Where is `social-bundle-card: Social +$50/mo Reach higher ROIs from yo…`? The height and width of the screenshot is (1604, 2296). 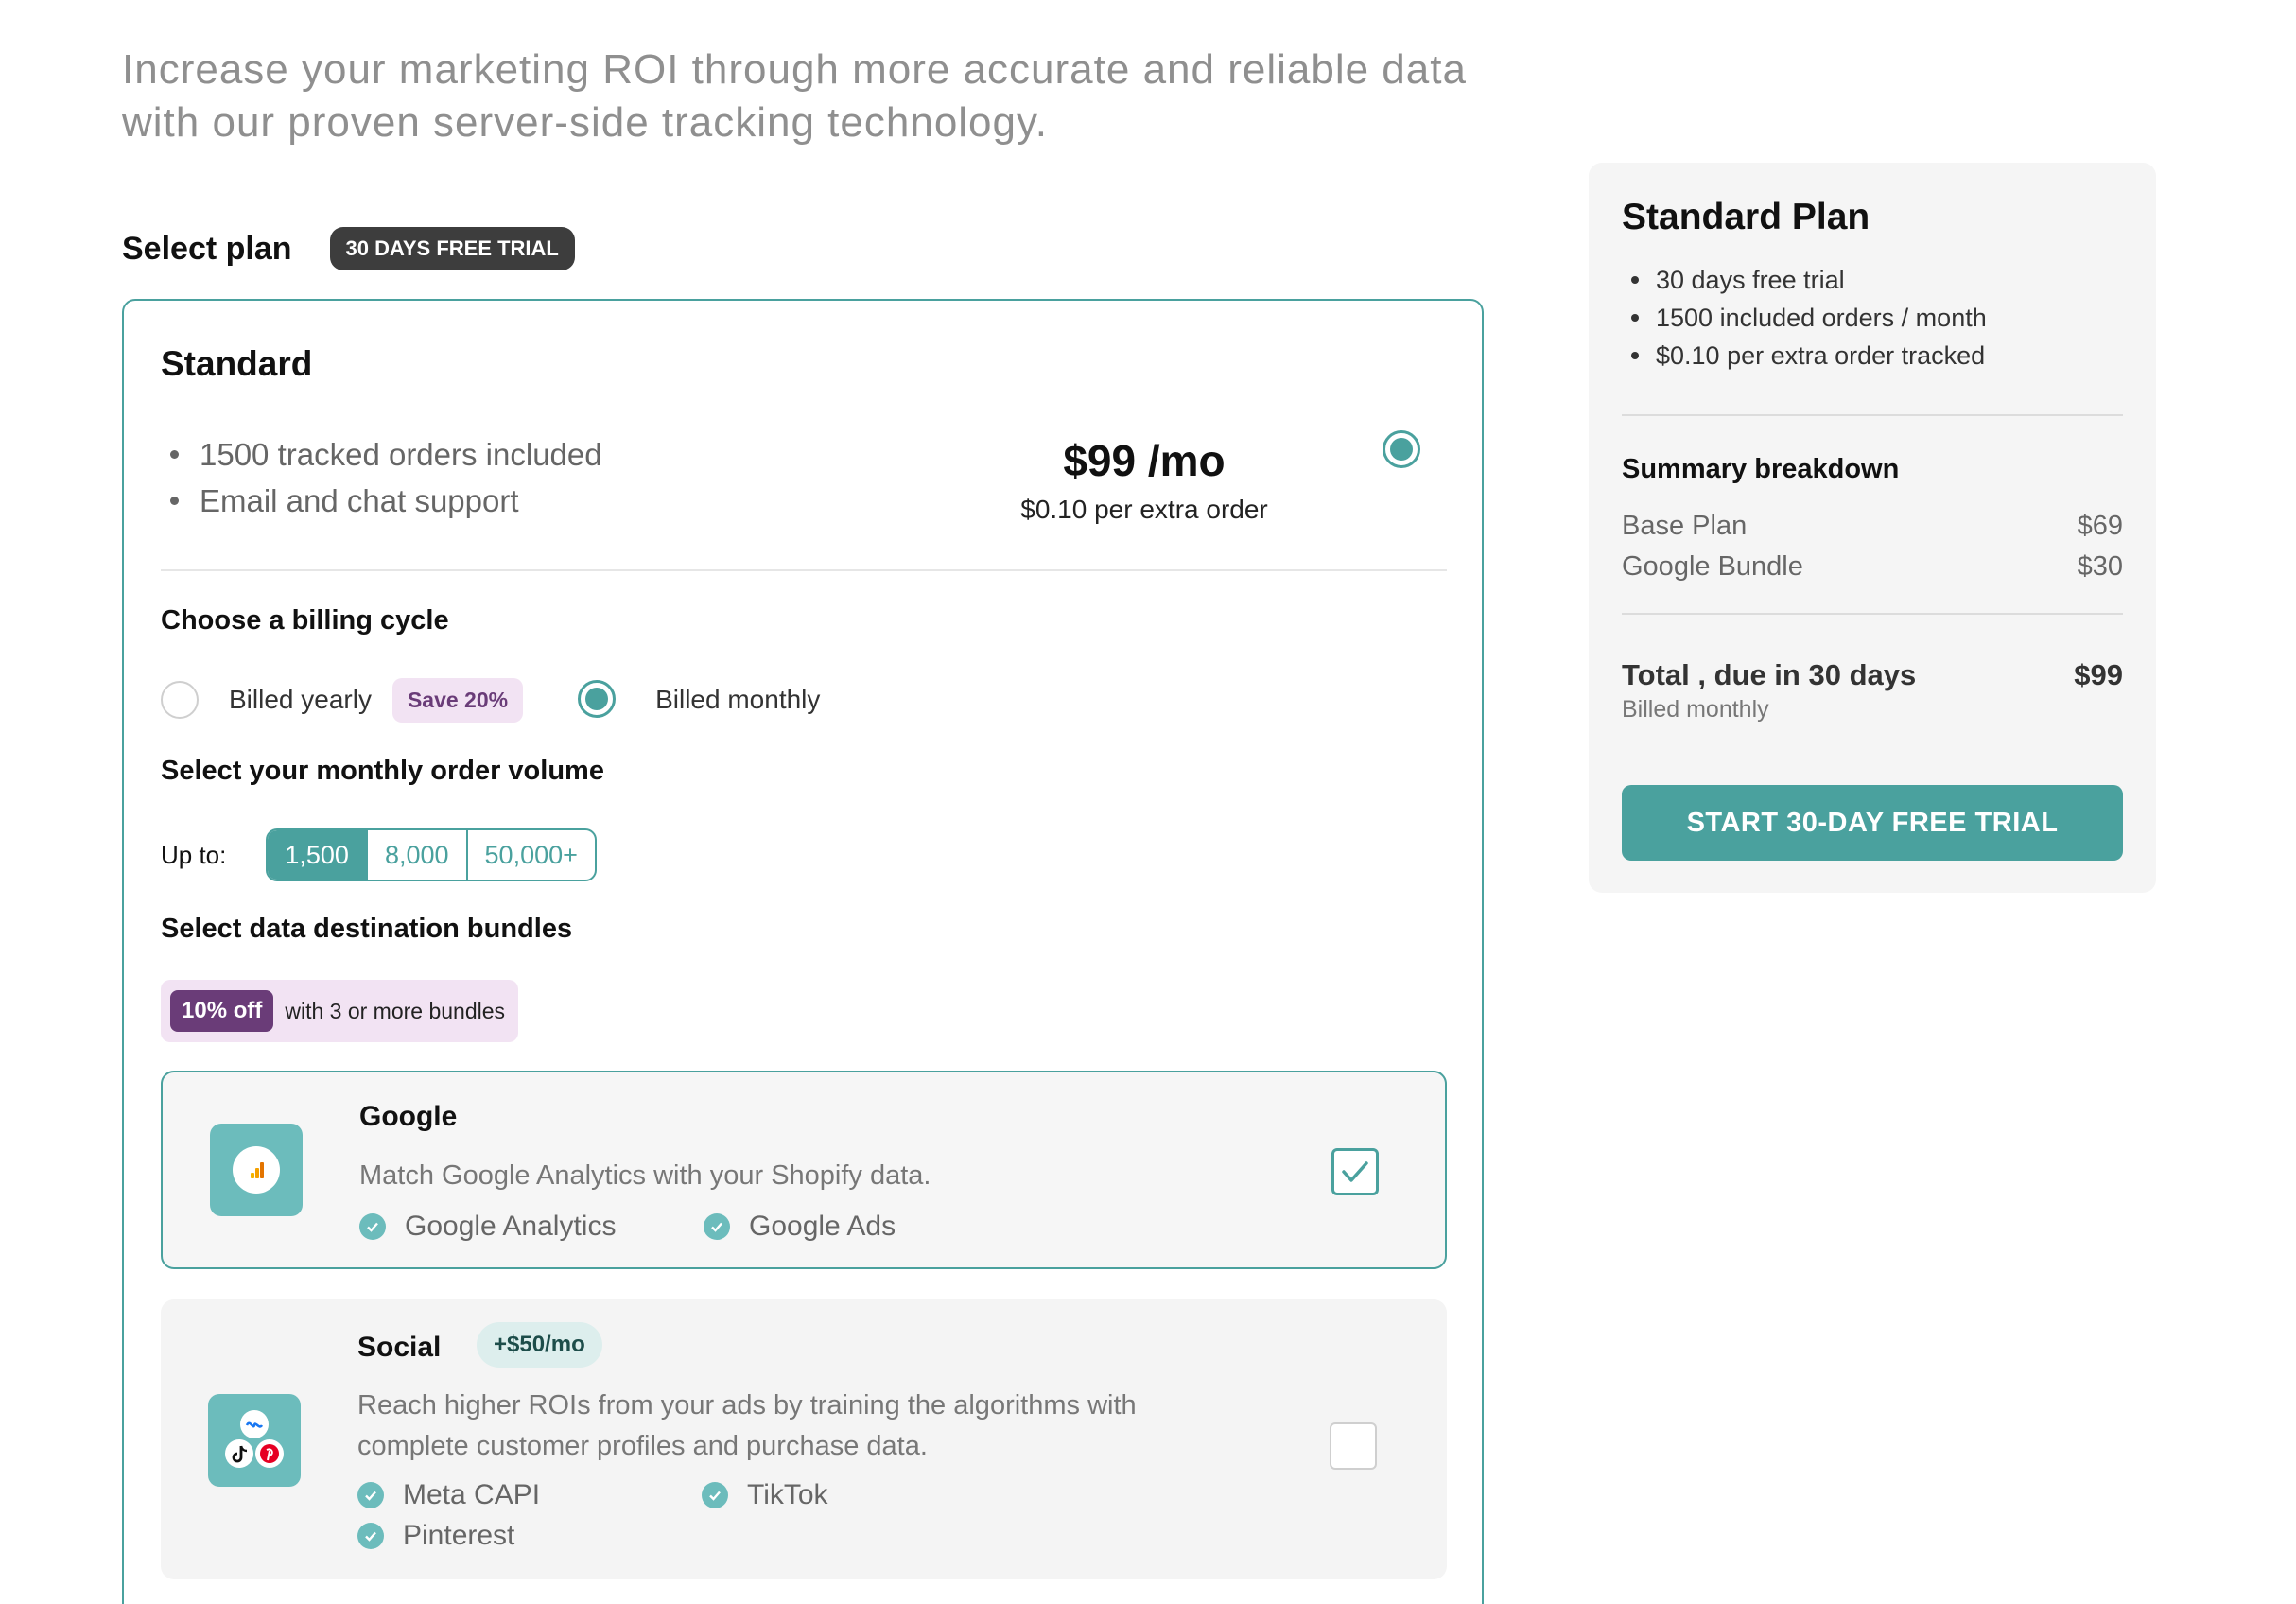
social-bundle-card: Social +$50/mo Reach higher ROIs from yo… is located at coordinates (804, 1439).